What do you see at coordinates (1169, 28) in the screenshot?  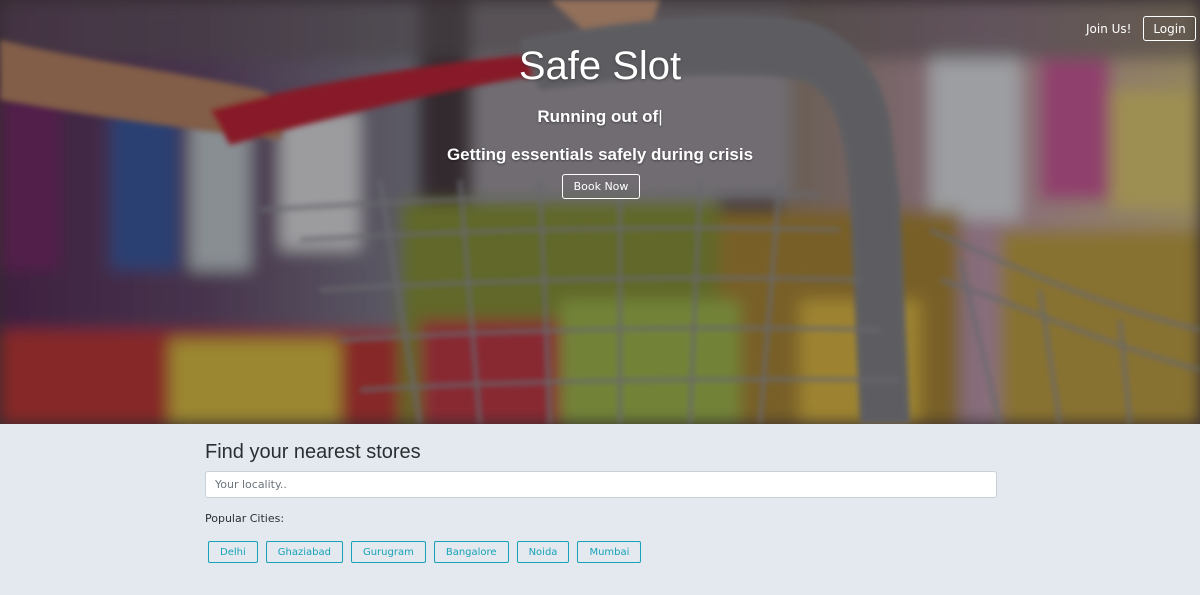 I see `login-button: Login` at bounding box center [1169, 28].